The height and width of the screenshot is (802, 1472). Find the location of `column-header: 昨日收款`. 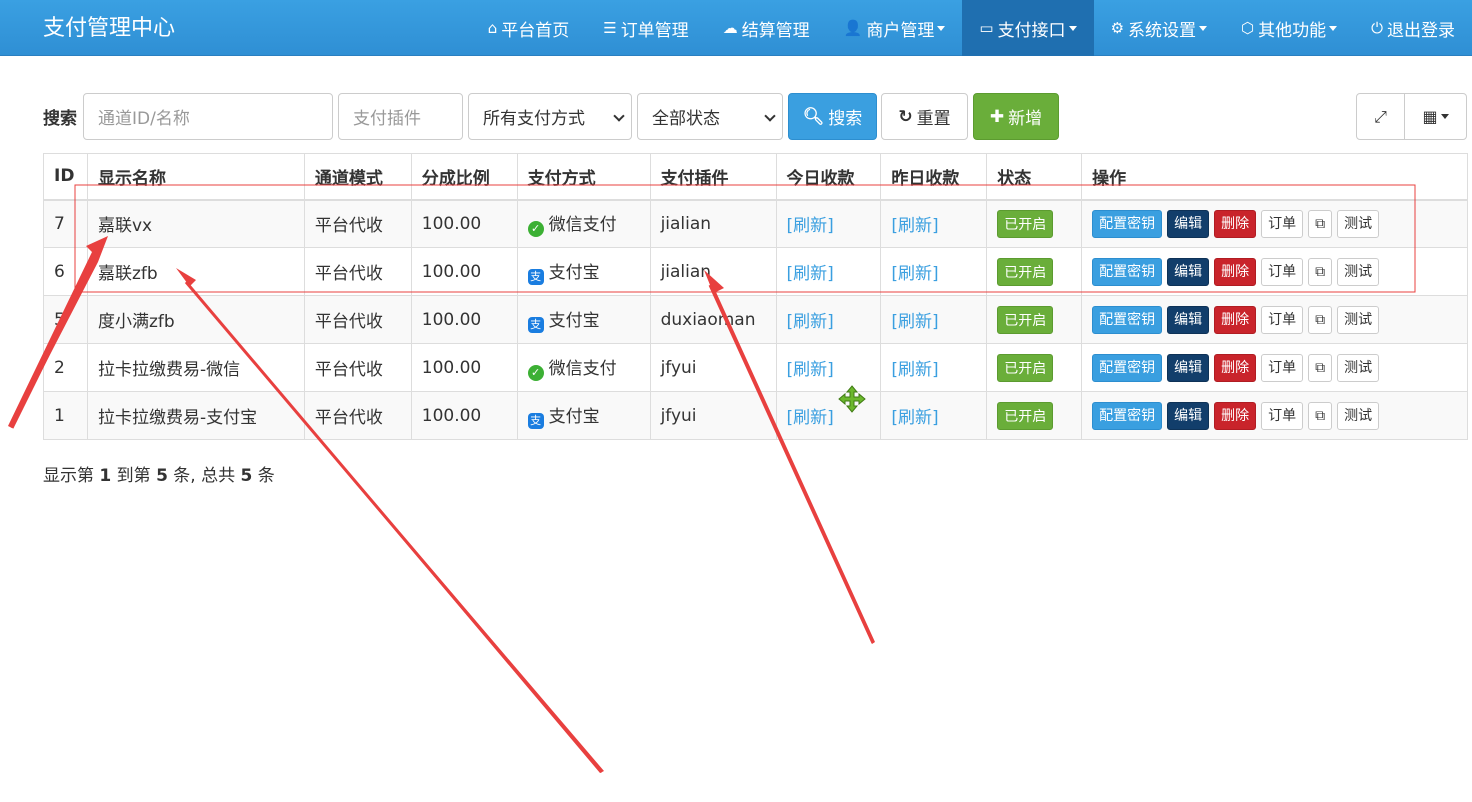

column-header: 昨日收款 is located at coordinates (934, 177).